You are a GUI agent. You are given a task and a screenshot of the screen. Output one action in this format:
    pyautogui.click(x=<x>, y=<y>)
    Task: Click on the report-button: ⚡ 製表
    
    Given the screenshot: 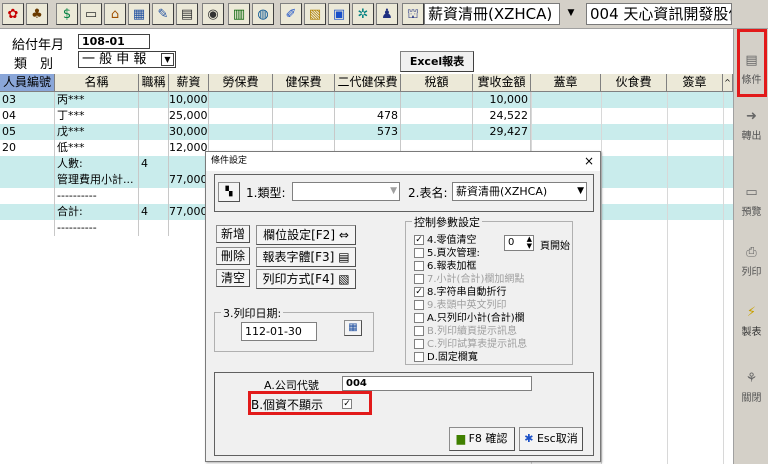 What is the action you would take?
    pyautogui.click(x=751, y=321)
    